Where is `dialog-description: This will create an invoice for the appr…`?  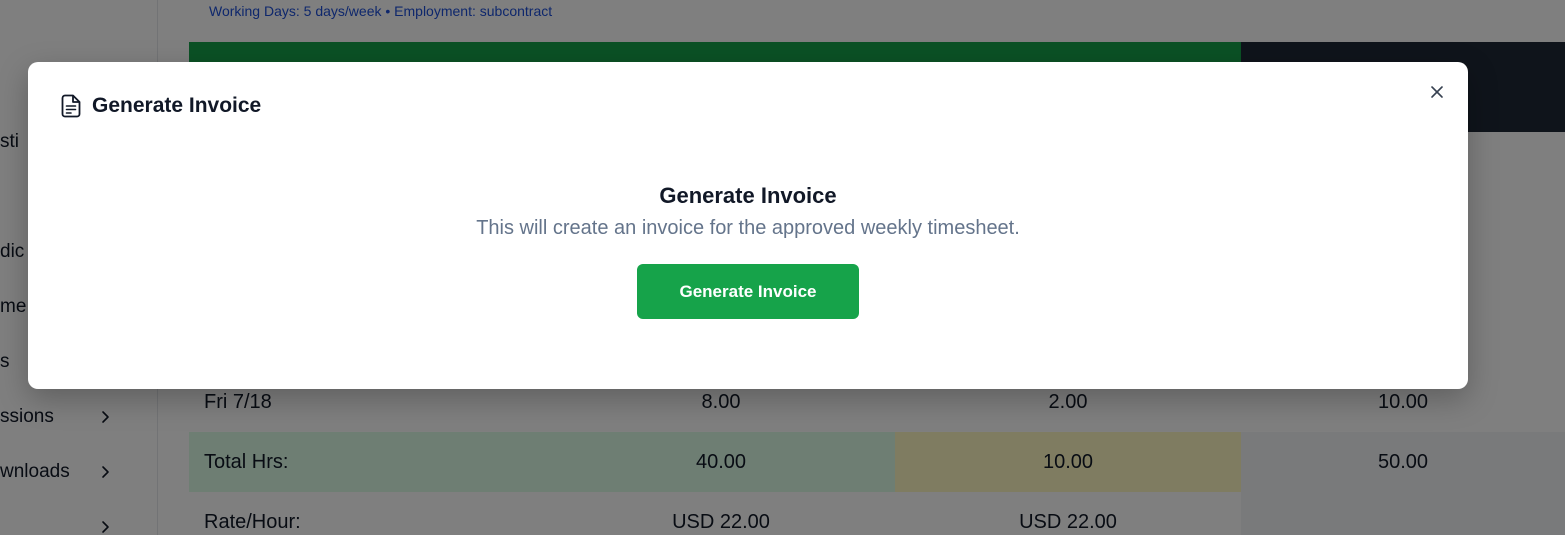
dialog-description: This will create an invoice for the appr… is located at coordinates (748, 228).